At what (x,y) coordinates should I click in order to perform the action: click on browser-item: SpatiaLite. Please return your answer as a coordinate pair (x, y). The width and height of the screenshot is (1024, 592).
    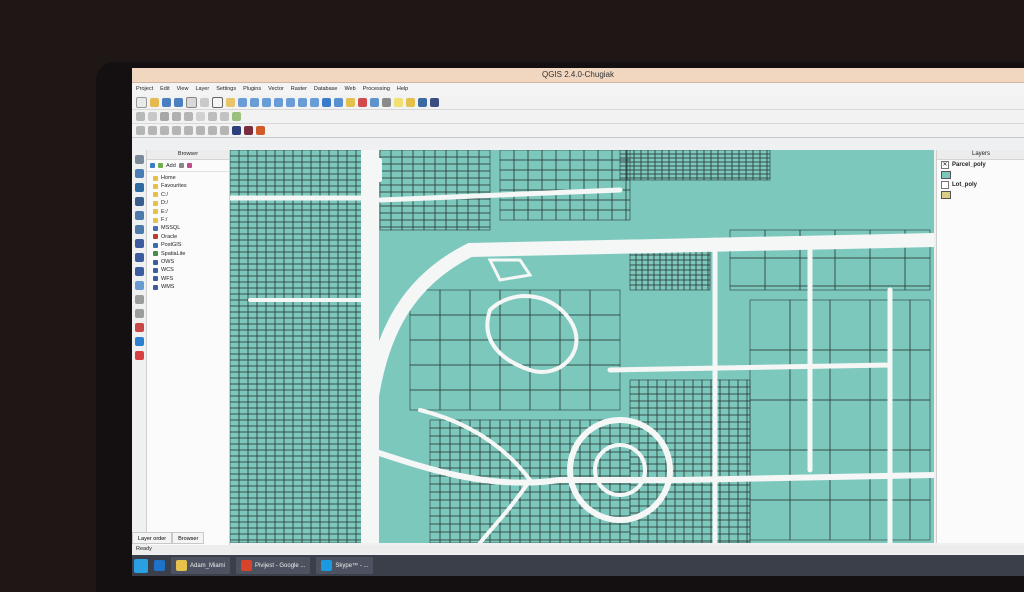
    Looking at the image, I should click on (191, 254).